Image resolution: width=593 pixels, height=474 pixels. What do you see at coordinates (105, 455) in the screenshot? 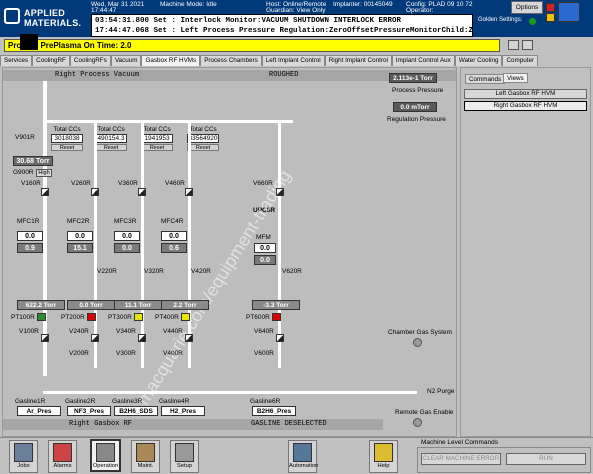
I see `operation-button: Operation` at bounding box center [105, 455].